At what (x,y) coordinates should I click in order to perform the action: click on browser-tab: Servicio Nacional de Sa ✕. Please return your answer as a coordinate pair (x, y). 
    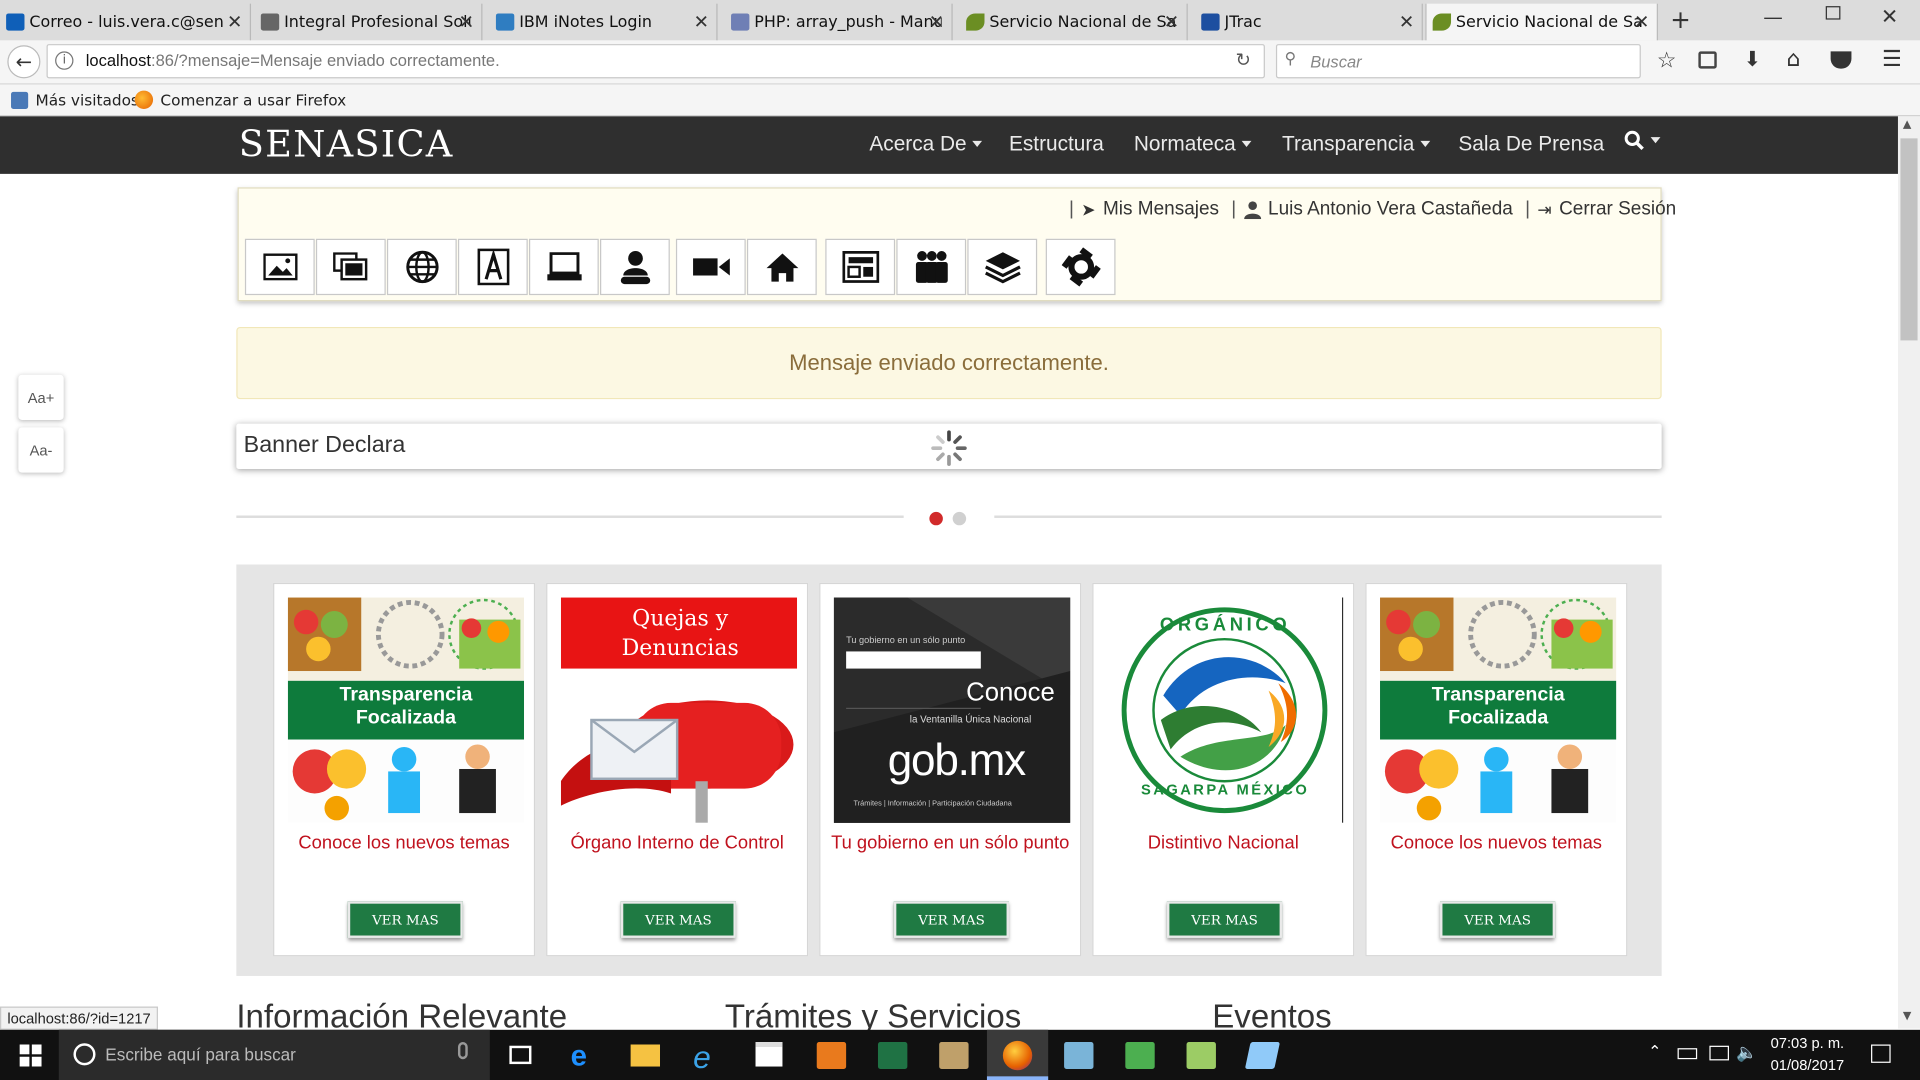
    Looking at the image, I should click on (1074, 22).